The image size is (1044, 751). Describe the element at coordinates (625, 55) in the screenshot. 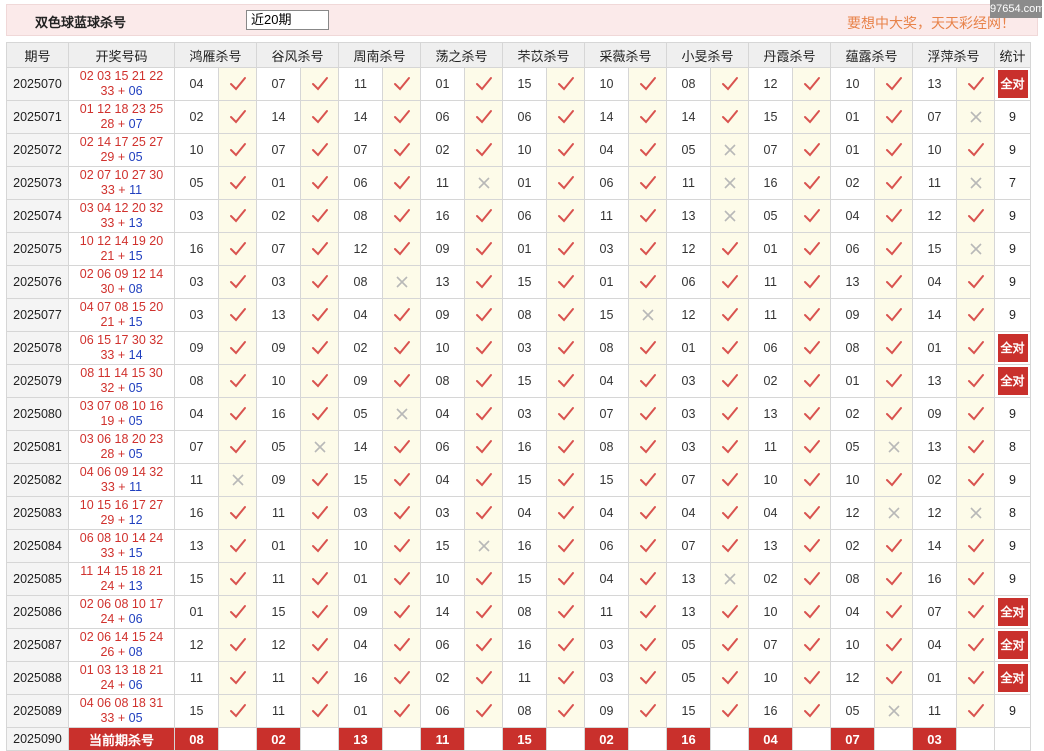

I see `col-expert: 采薇杀号` at that location.